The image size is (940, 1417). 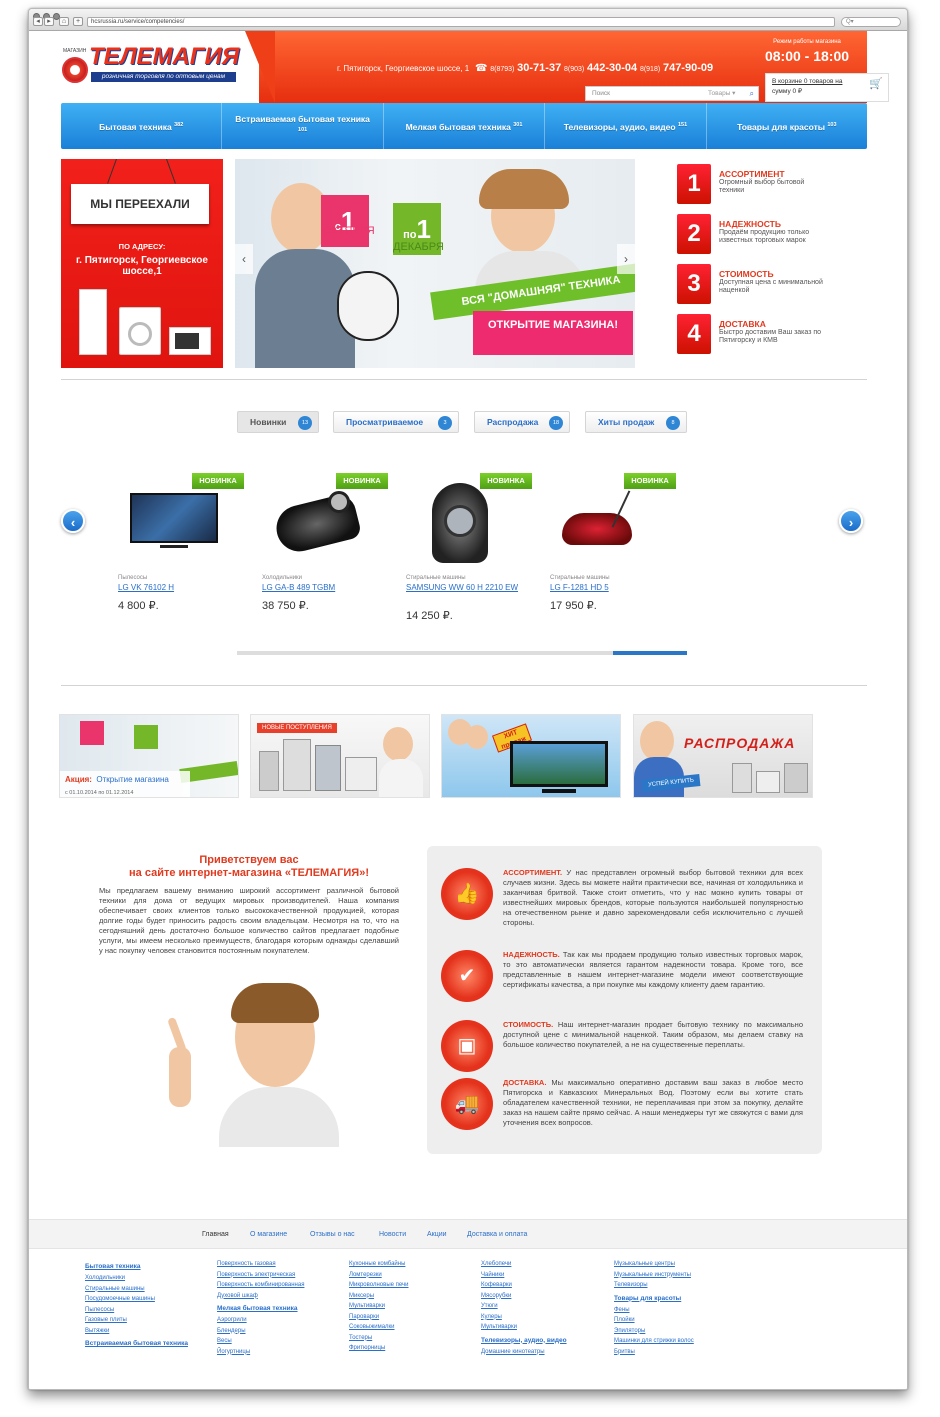 I want to click on product-name-link: LG VK 76102 H, so click(x=175, y=588).